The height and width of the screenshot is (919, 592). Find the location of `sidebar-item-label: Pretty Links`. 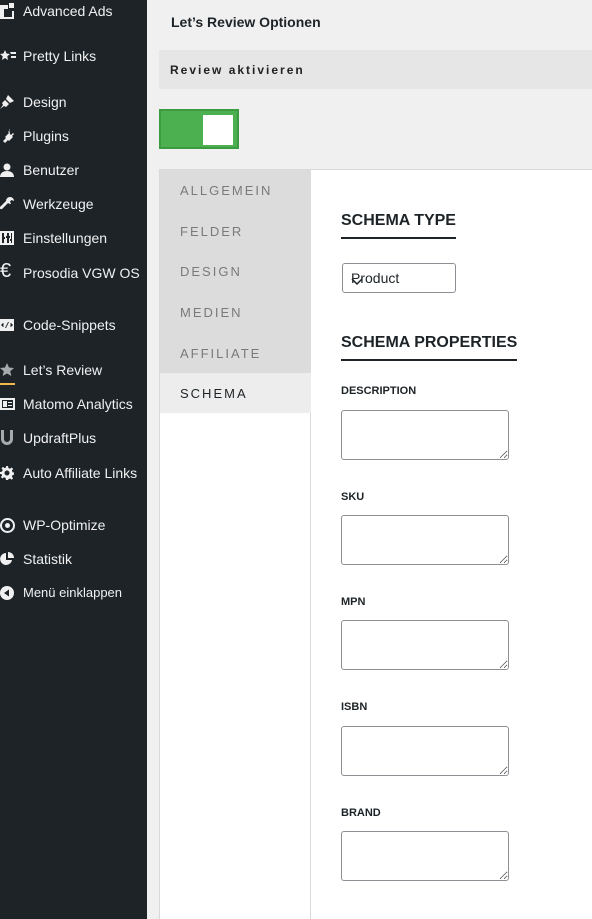

sidebar-item-label: Pretty Links is located at coordinates (60, 56).